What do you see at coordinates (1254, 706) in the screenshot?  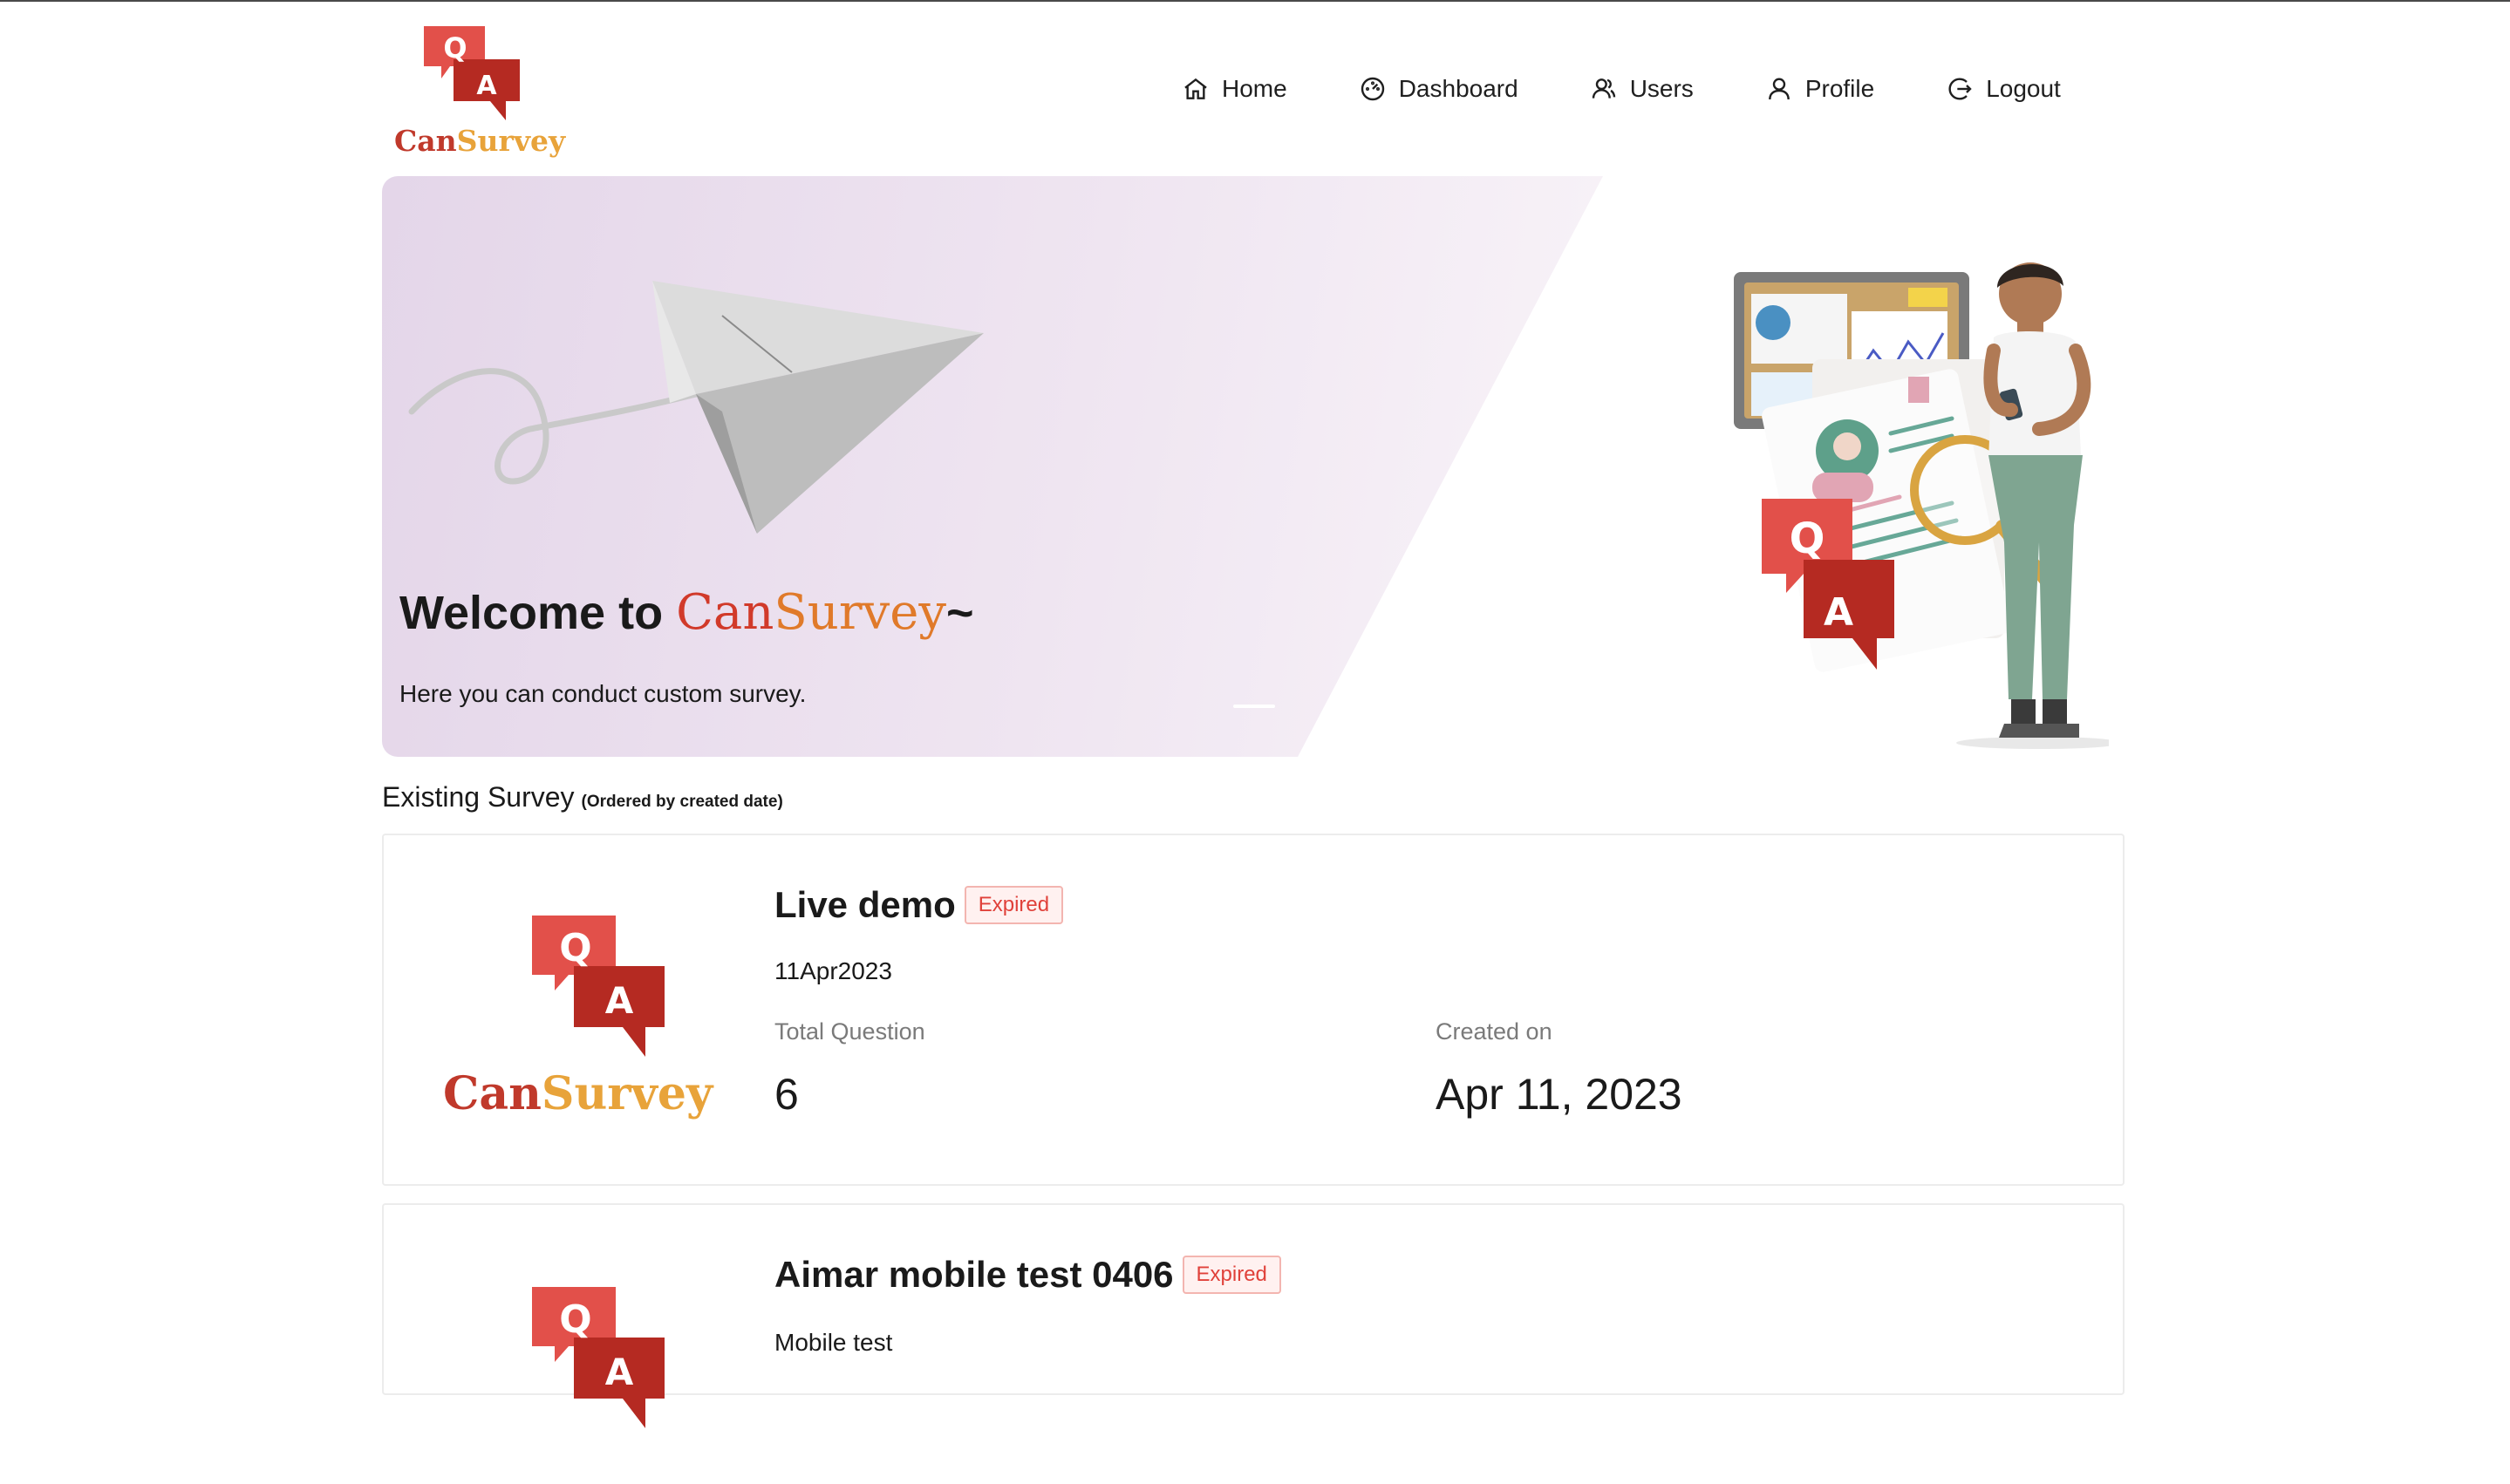 I see `carousel-indicator` at bounding box center [1254, 706].